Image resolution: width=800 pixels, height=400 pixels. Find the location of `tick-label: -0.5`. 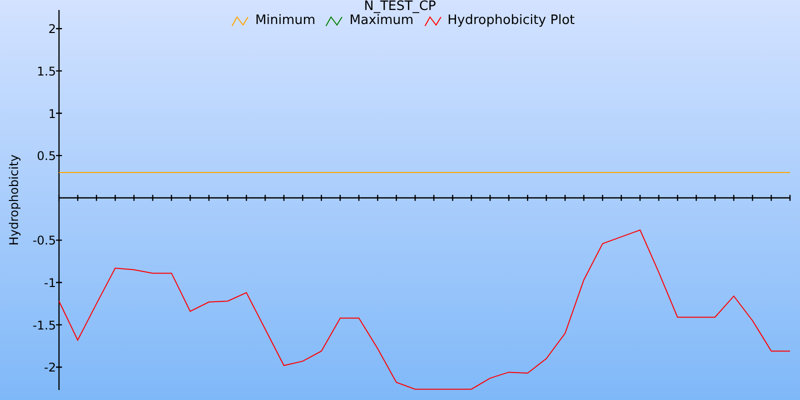

tick-label: -0.5 is located at coordinates (44, 241).